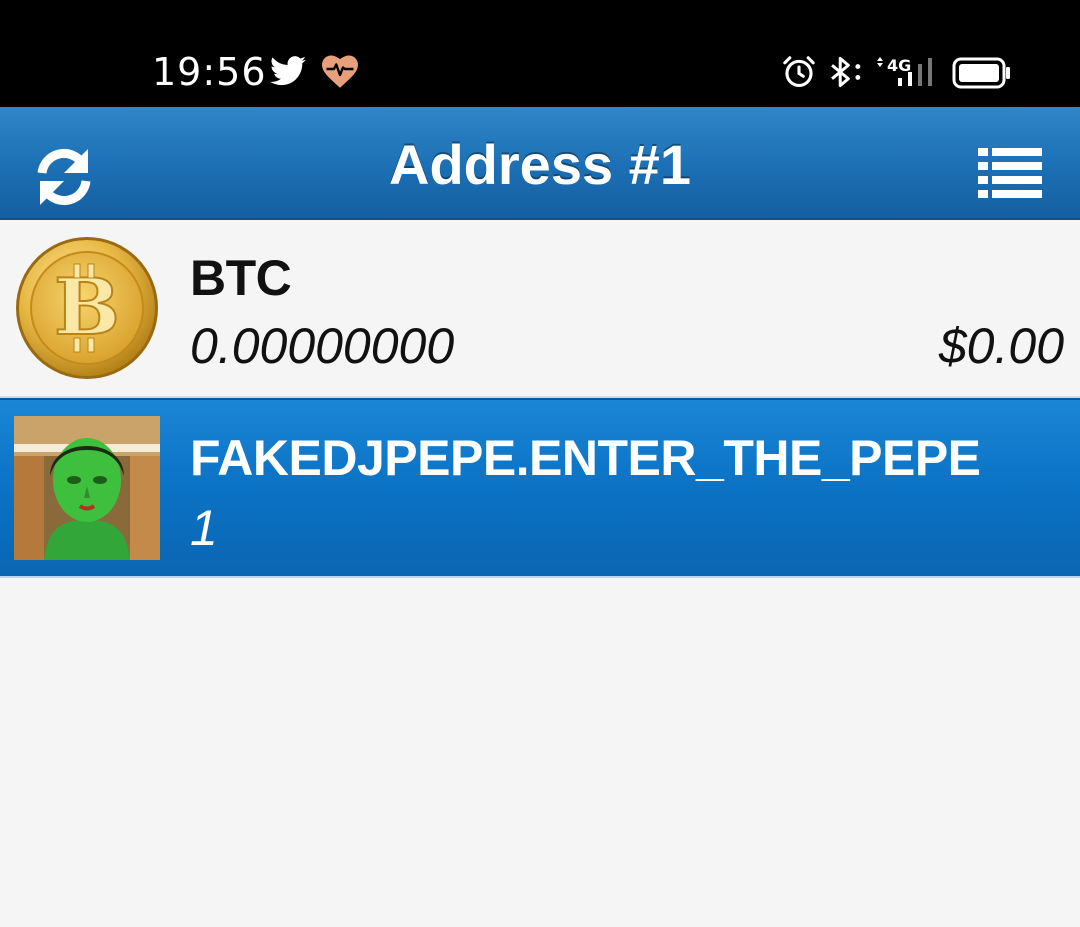 The image size is (1080, 927). Describe the element at coordinates (322, 346) in the screenshot. I see `asset-balance: 0.00000000` at that location.